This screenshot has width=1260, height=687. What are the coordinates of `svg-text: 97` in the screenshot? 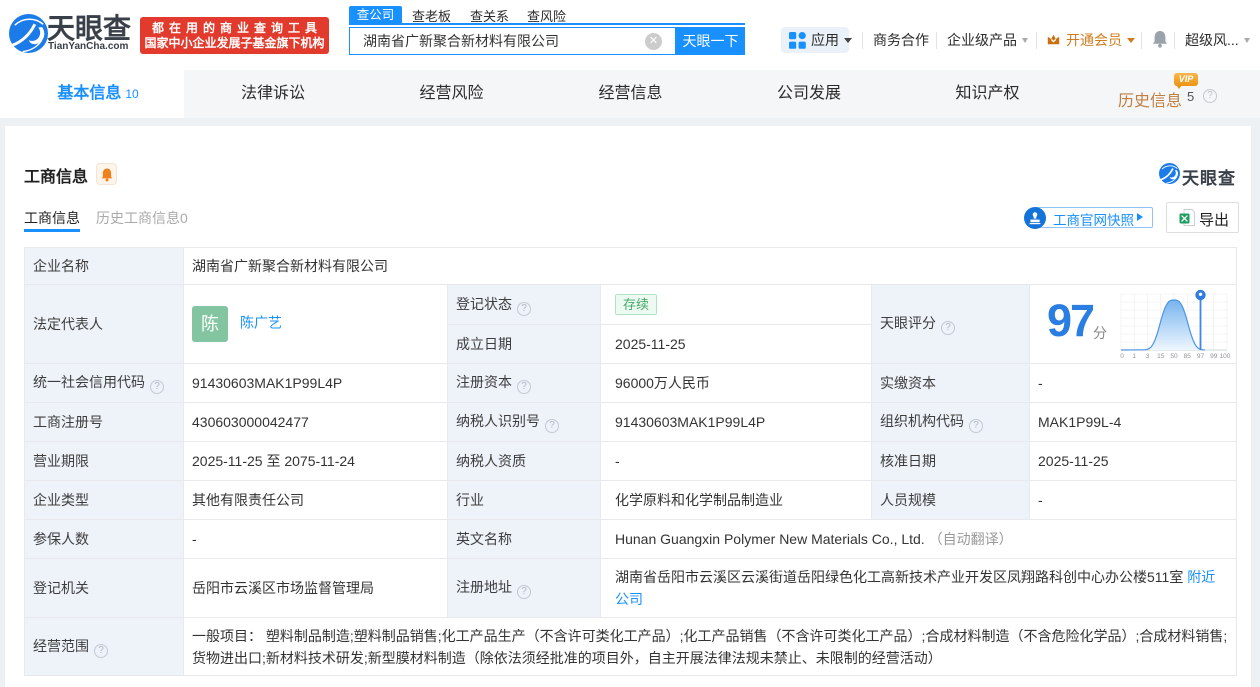 It's located at (1201, 356).